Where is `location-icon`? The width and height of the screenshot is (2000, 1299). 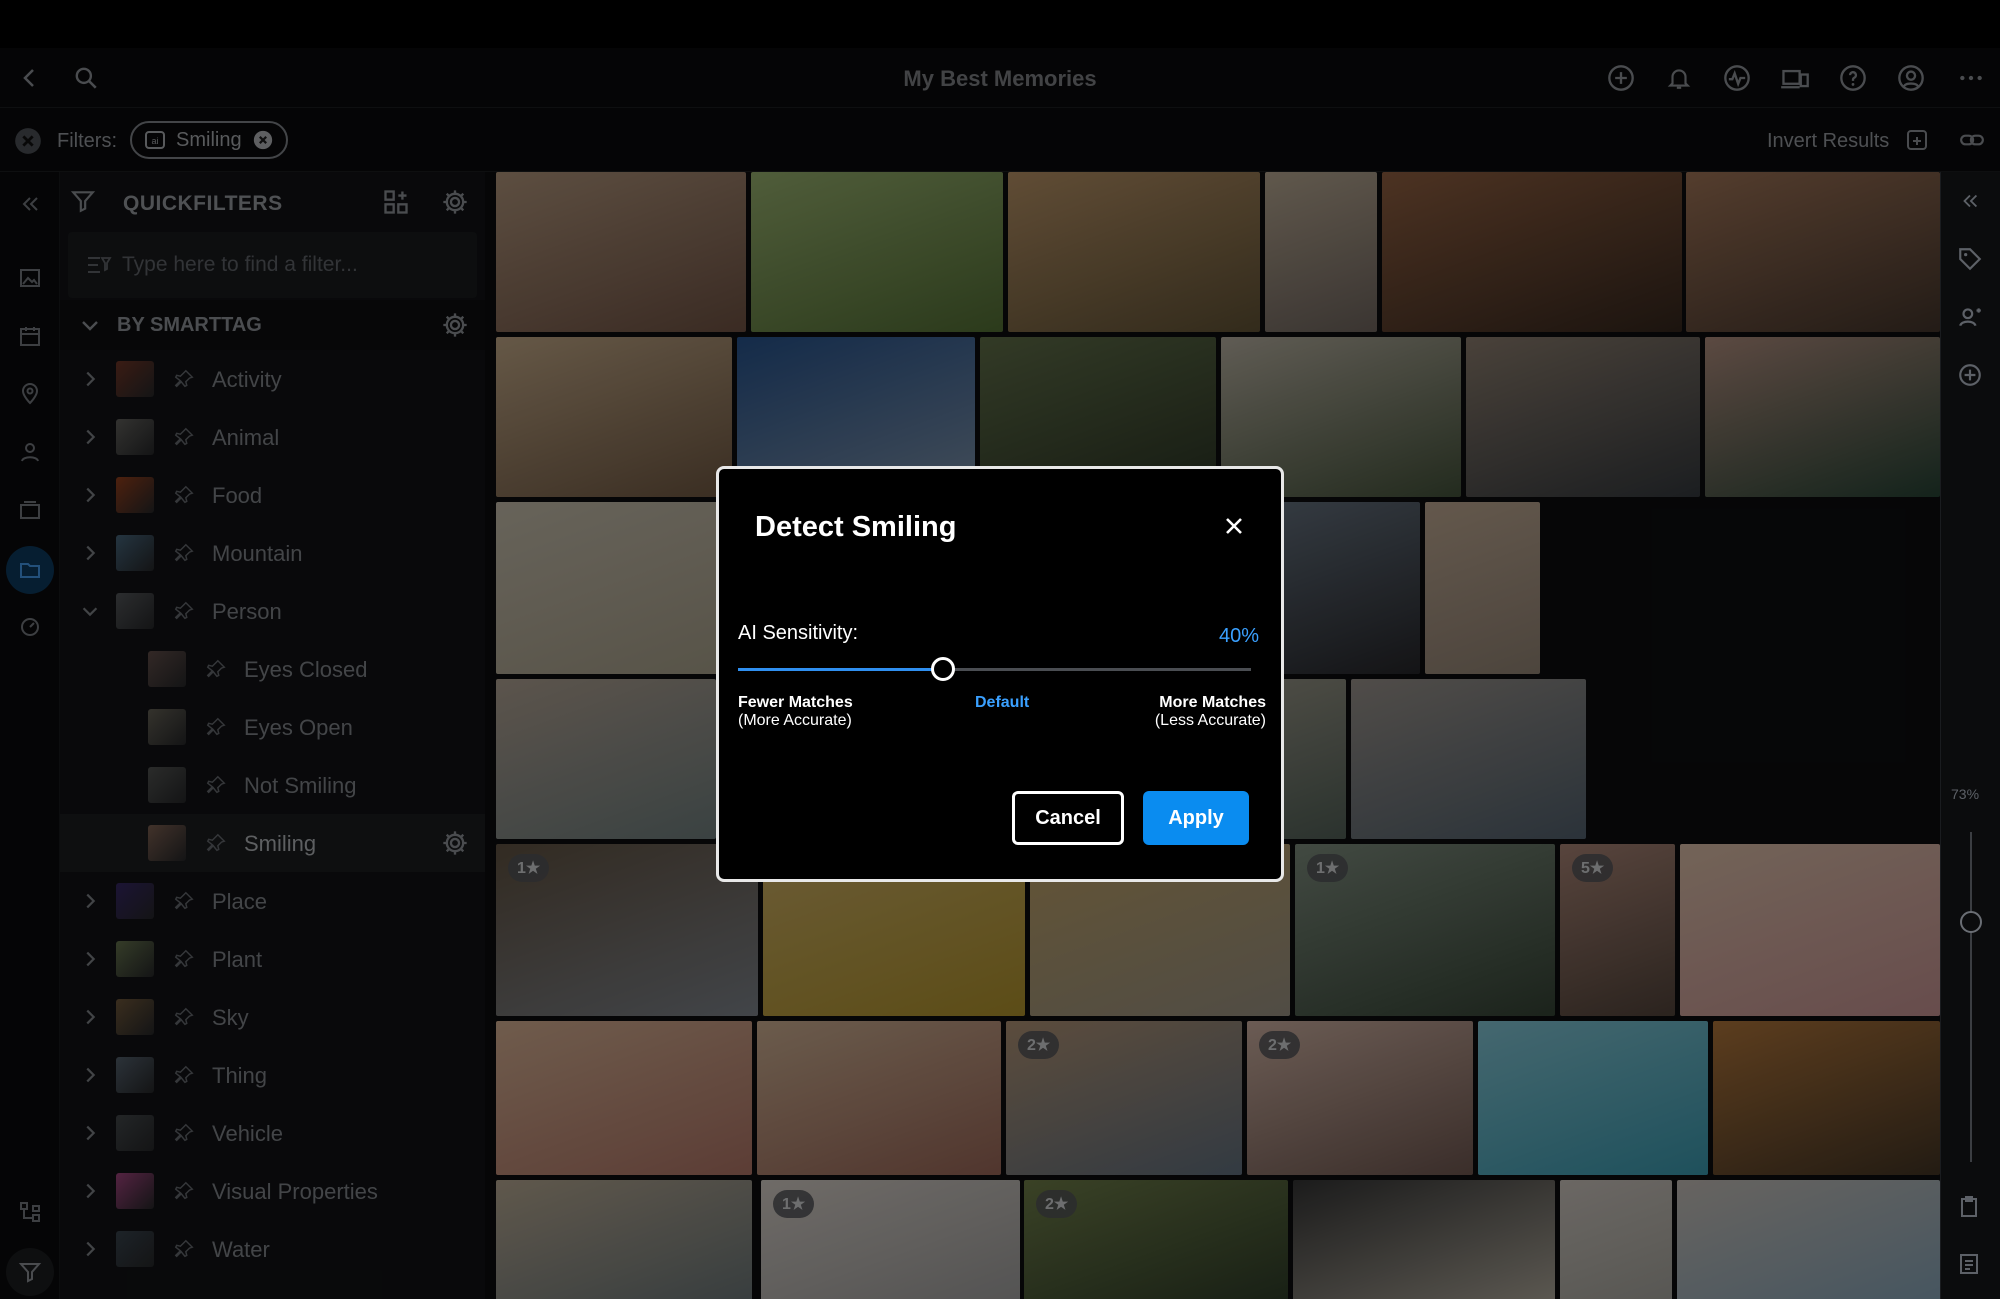
location-icon is located at coordinates (30, 394).